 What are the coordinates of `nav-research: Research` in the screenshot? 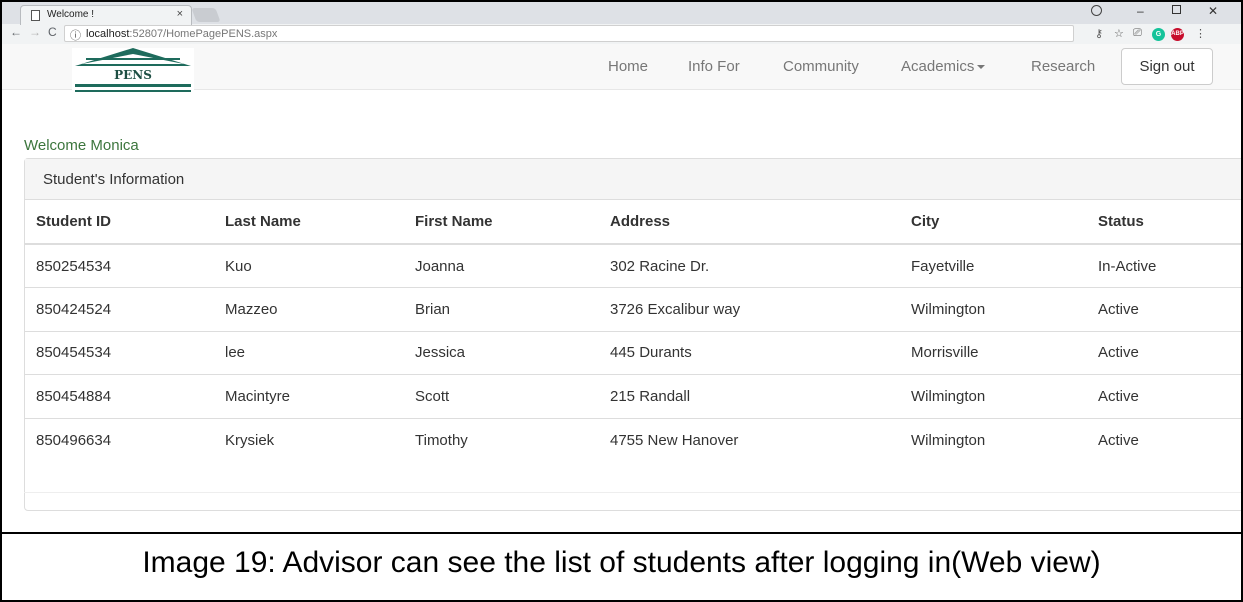 It's located at (1063, 66).